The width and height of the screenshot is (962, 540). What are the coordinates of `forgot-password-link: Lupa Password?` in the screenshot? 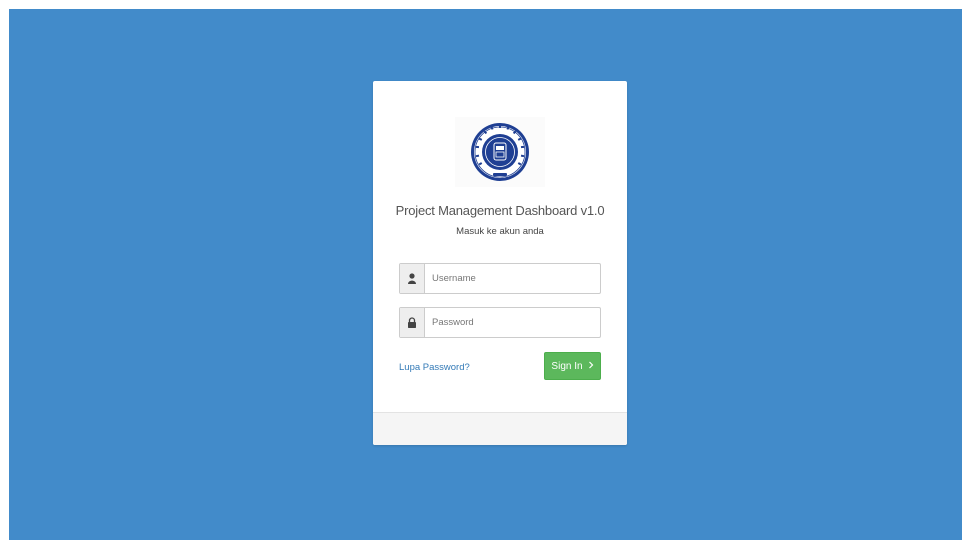 It's located at (434, 367).